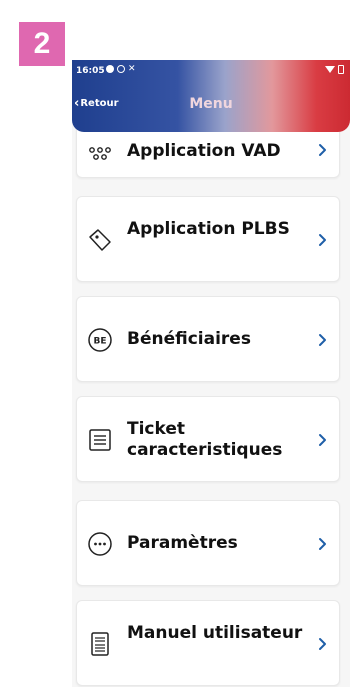 This screenshot has height=687, width=350. Describe the element at coordinates (211, 104) in the screenshot. I see `page-title: Menu` at that location.